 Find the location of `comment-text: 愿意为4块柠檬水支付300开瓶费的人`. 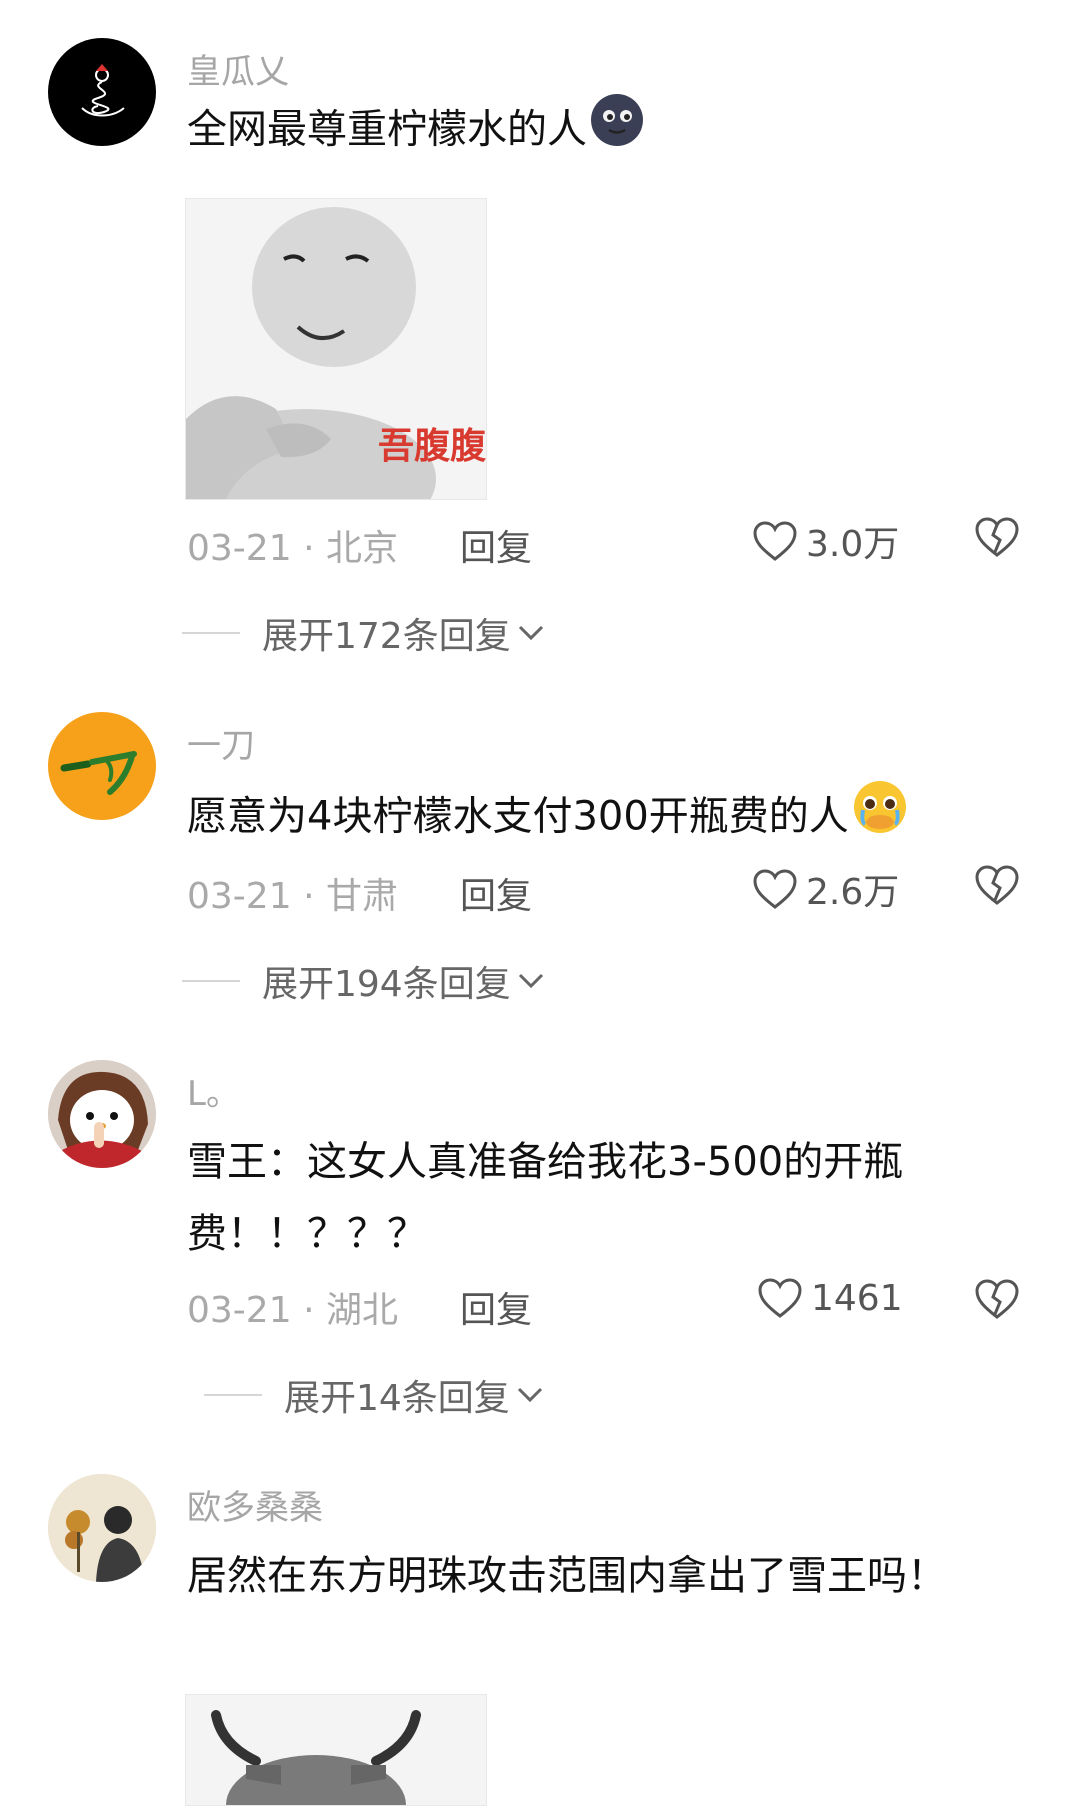

comment-text: 愿意为4块柠檬水支付300开瓶费的人 is located at coordinates (597, 818).